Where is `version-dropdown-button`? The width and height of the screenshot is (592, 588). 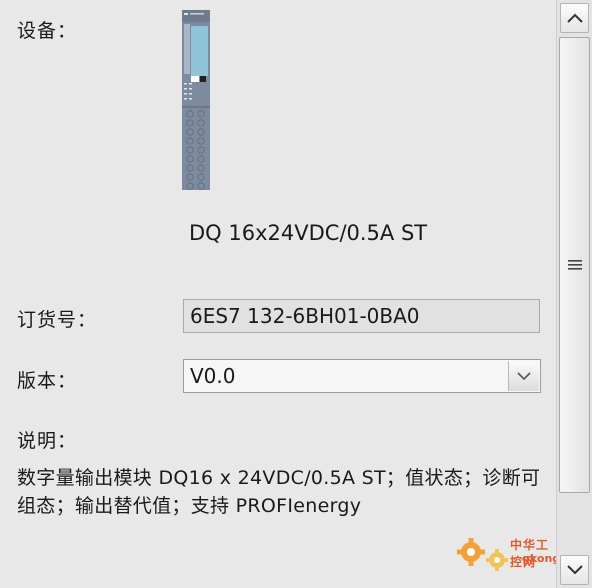 version-dropdown-button is located at coordinates (523, 376).